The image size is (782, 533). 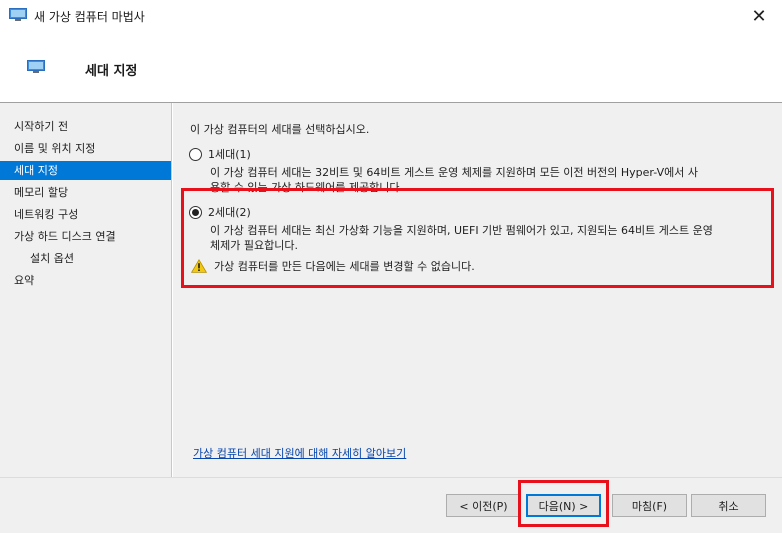 I want to click on sidebar-item-summary: 요약, so click(x=85, y=280).